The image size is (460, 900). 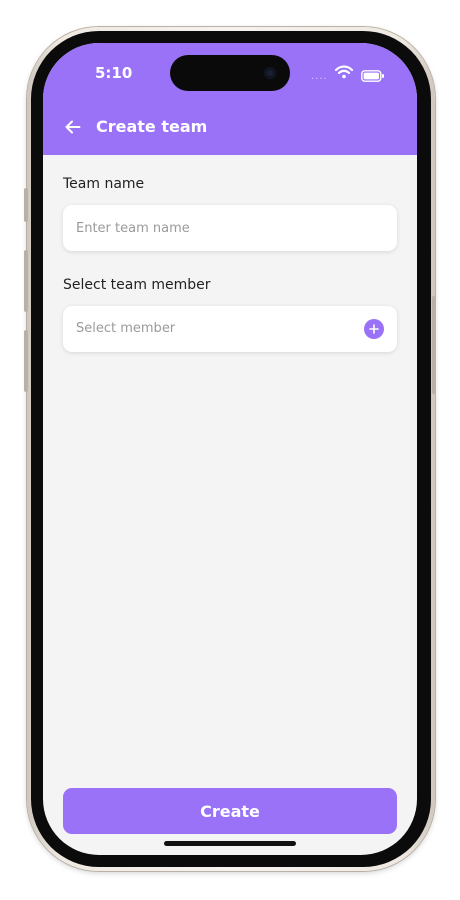 What do you see at coordinates (230, 811) in the screenshot?
I see `create-button: Create` at bounding box center [230, 811].